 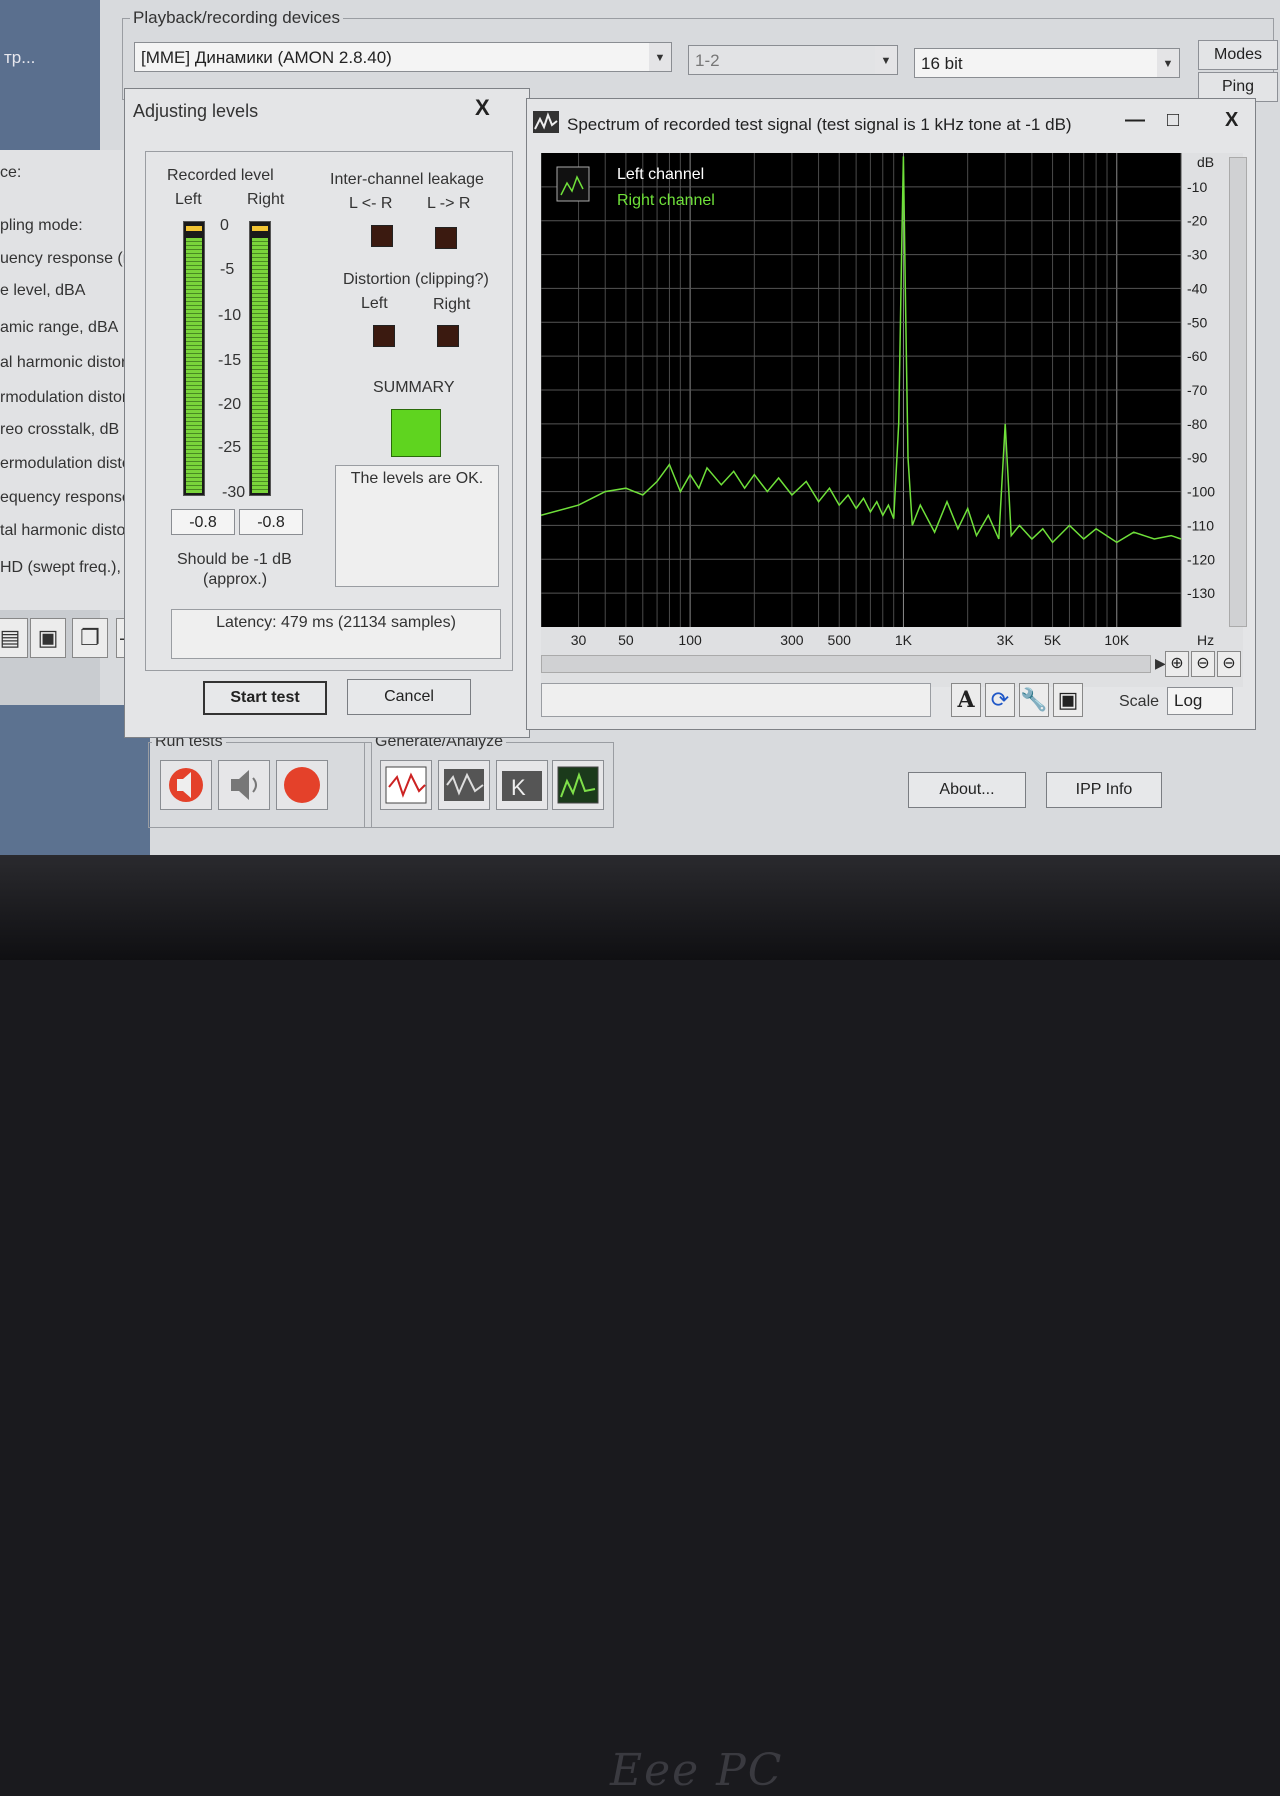 What do you see at coordinates (626, 640) in the screenshot?
I see `x-tick-label: 50` at bounding box center [626, 640].